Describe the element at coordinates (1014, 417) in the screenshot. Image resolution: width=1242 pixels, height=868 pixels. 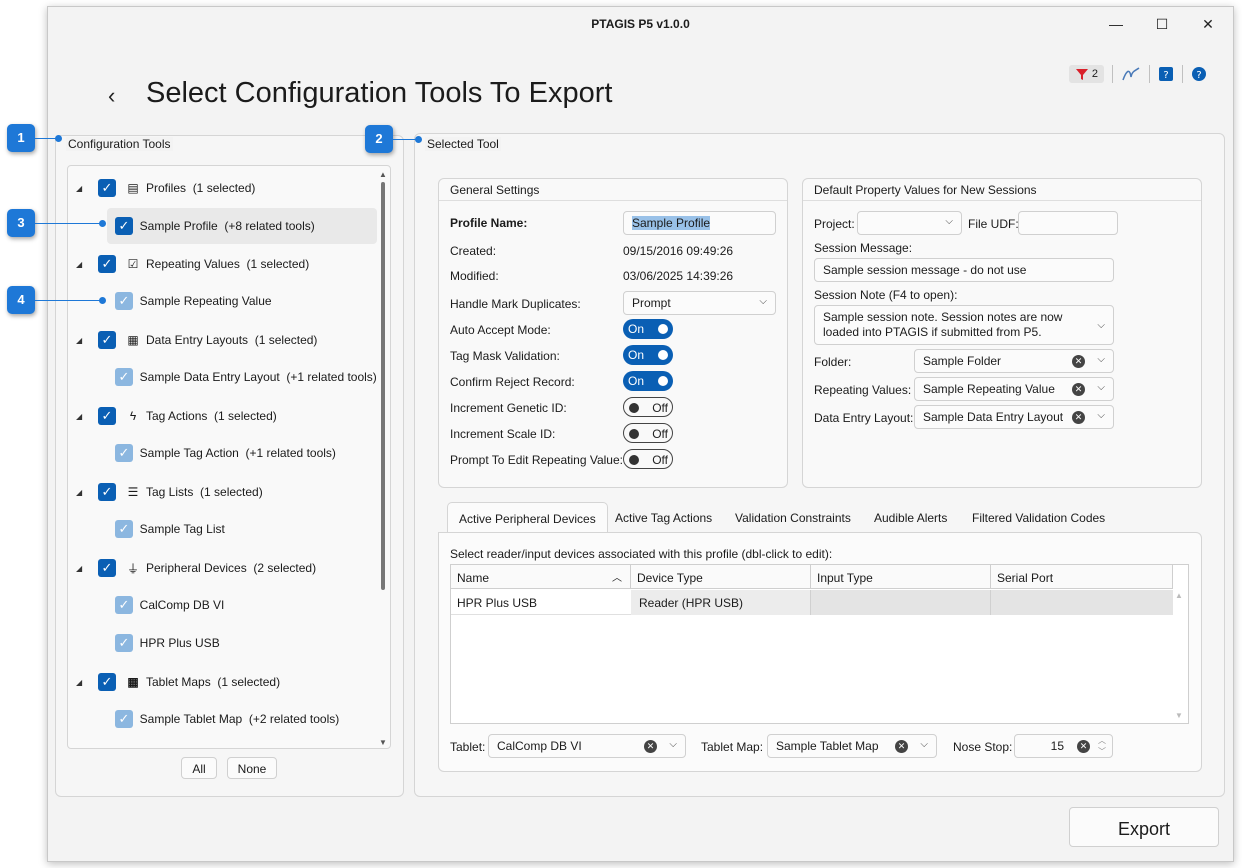
I see `data-entry-layout-select: Sample Data Entry Layout ✕ ⌵` at that location.